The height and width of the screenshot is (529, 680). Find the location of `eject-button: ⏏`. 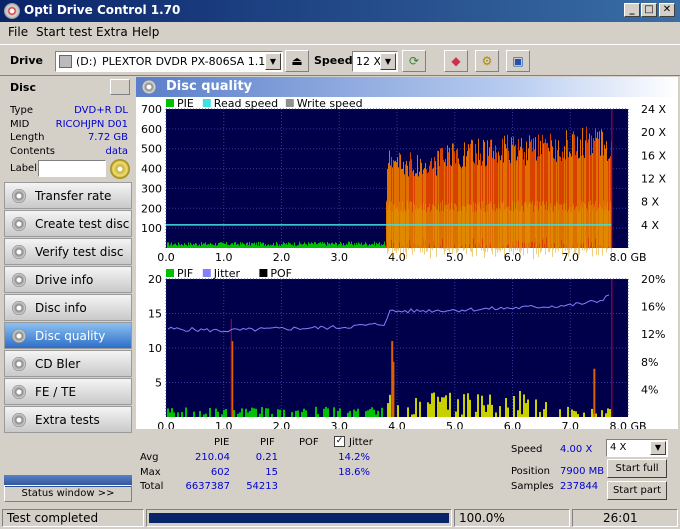

eject-button: ⏏ is located at coordinates (297, 61).